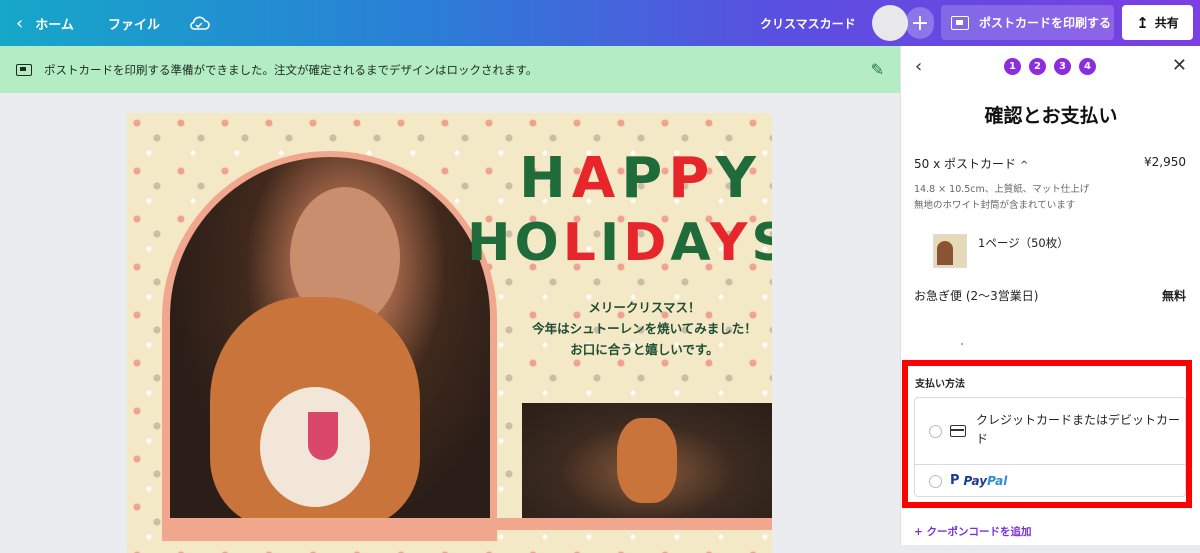  I want to click on print-postcard-label: ポストカードを印刷する, so click(1045, 23).